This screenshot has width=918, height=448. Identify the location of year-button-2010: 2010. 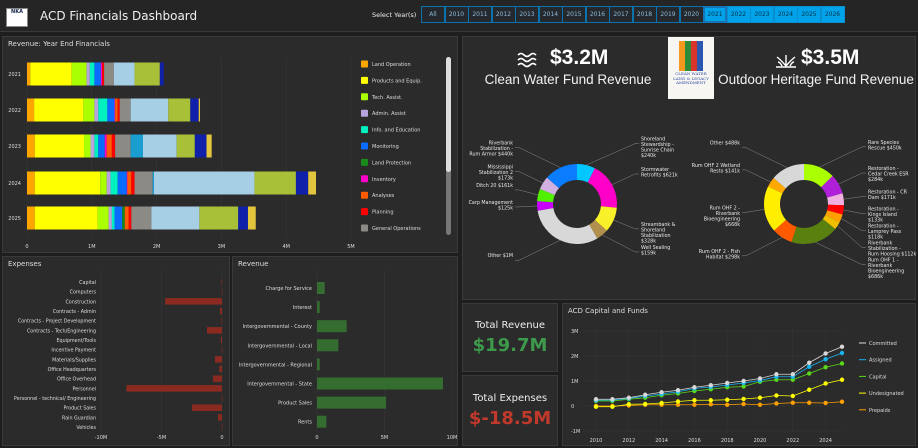
(456, 14).